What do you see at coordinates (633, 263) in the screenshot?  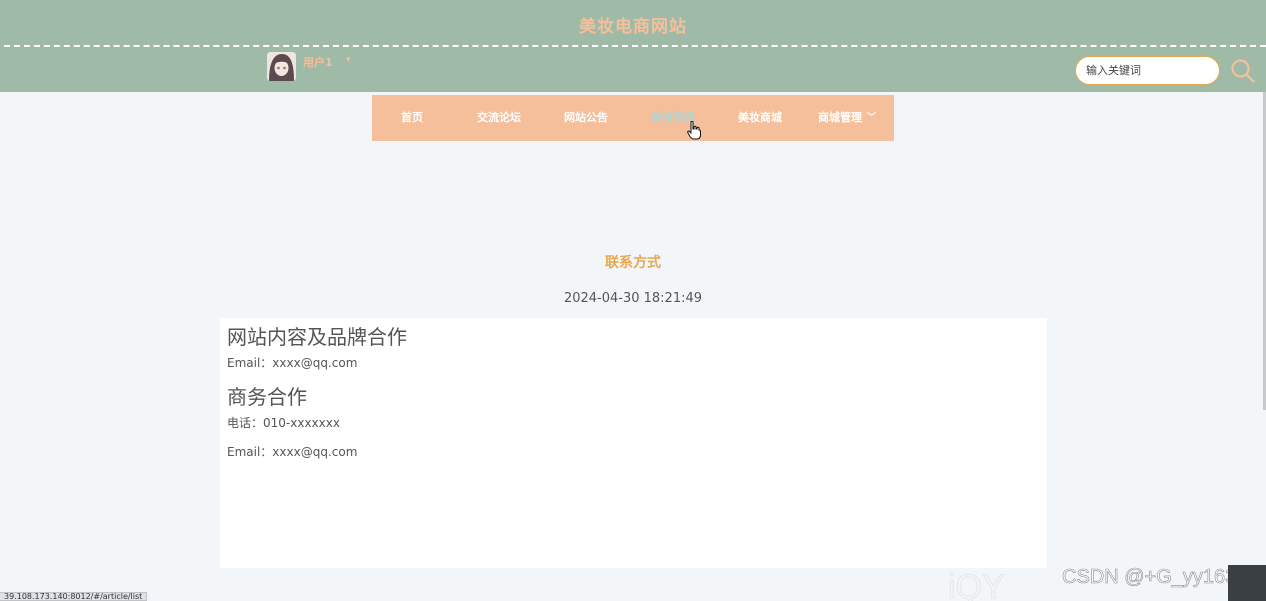 I see `article-title: 联系方式` at bounding box center [633, 263].